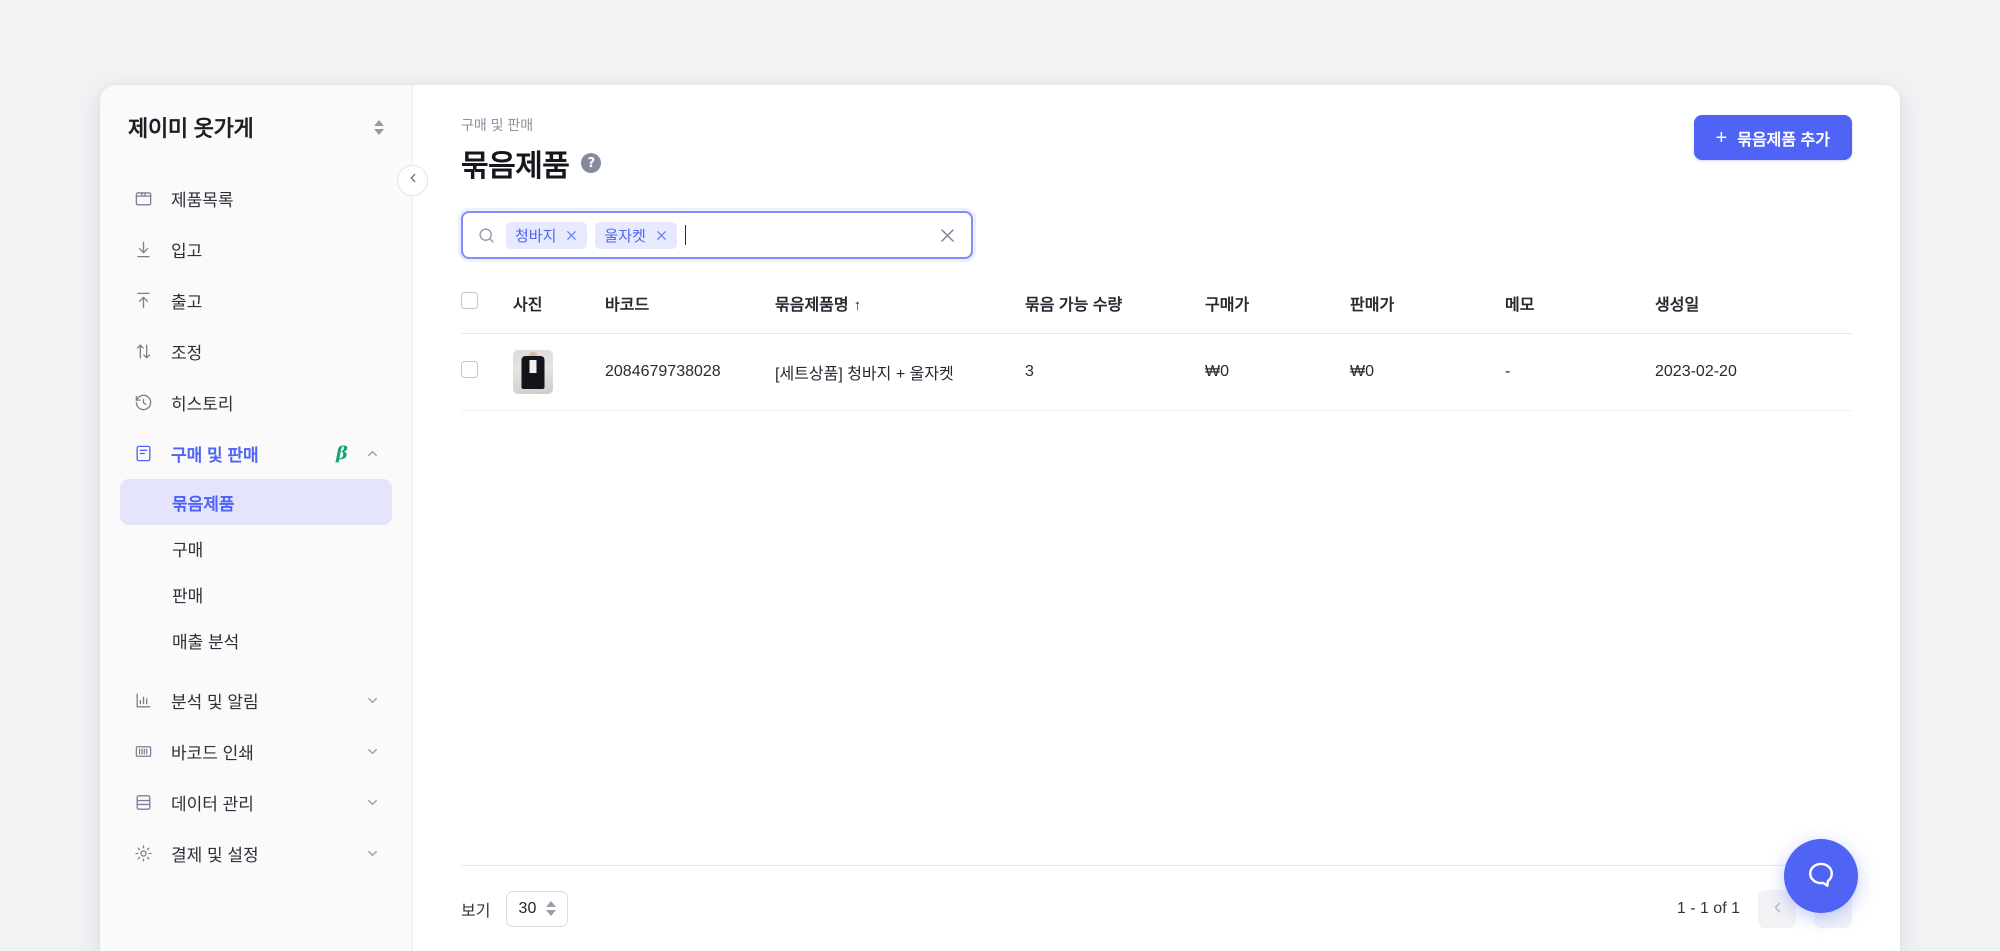  I want to click on column-header-memo: 메모, so click(1580, 312).